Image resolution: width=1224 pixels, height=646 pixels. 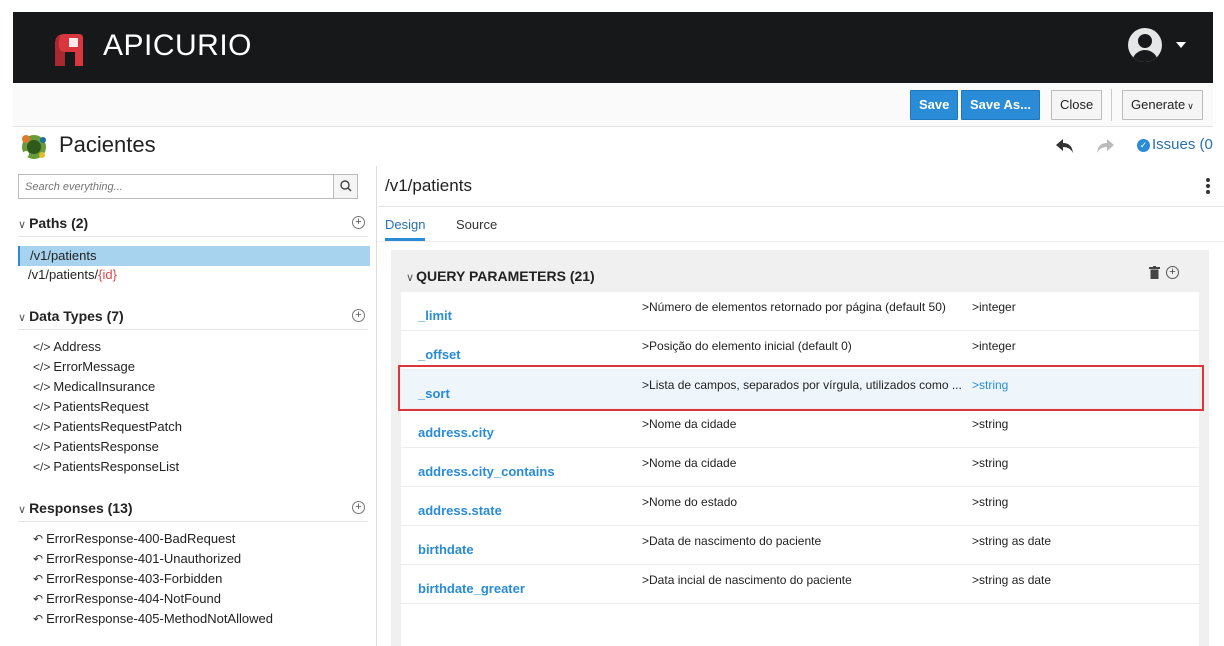 What do you see at coordinates (94, 386) in the screenshot?
I see `data-type-item: </> MedicalInsurance` at bounding box center [94, 386].